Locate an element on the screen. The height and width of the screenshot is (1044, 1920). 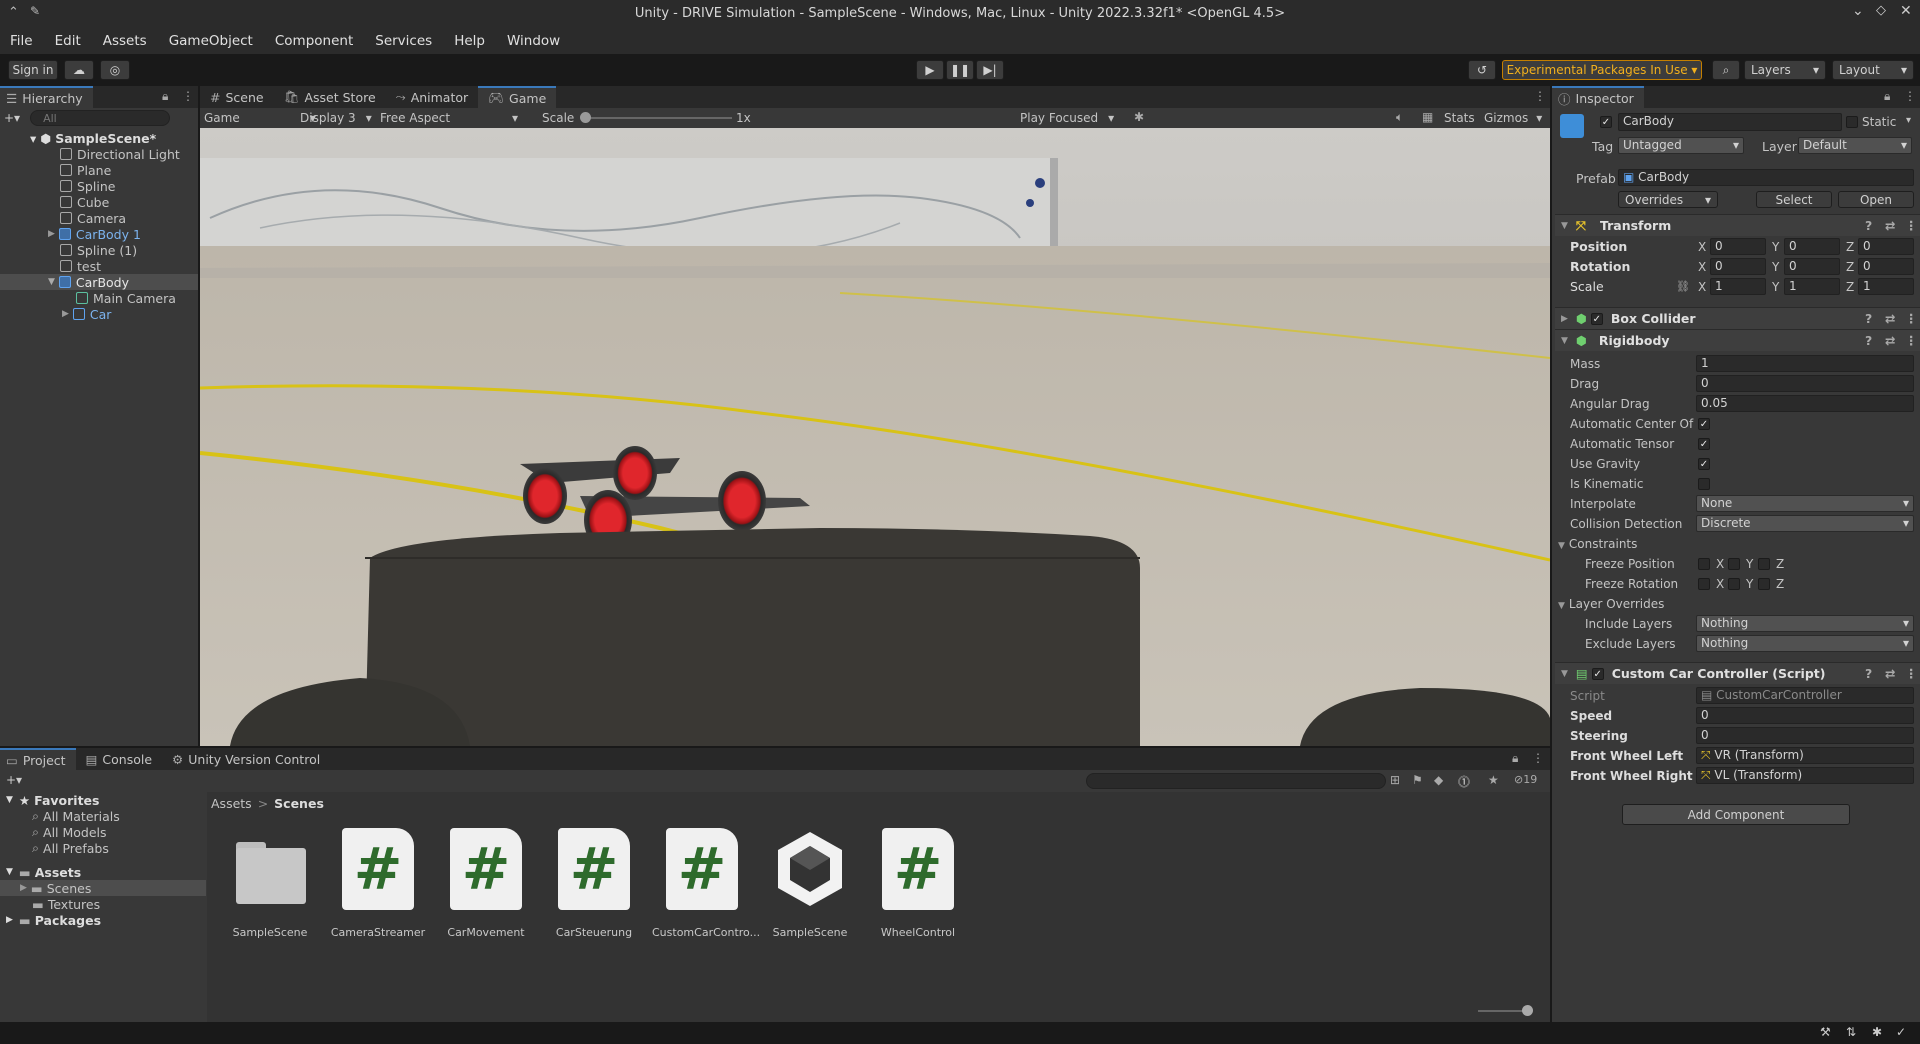
position-x: 0 is located at coordinates (1738, 246).